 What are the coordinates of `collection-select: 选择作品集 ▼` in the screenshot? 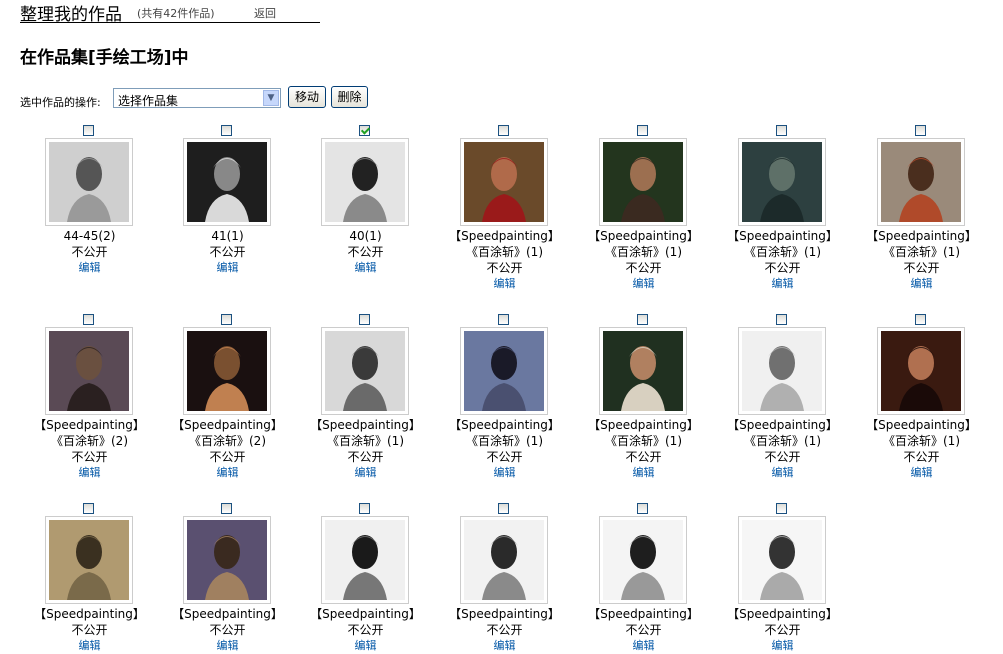 It's located at (197, 98).